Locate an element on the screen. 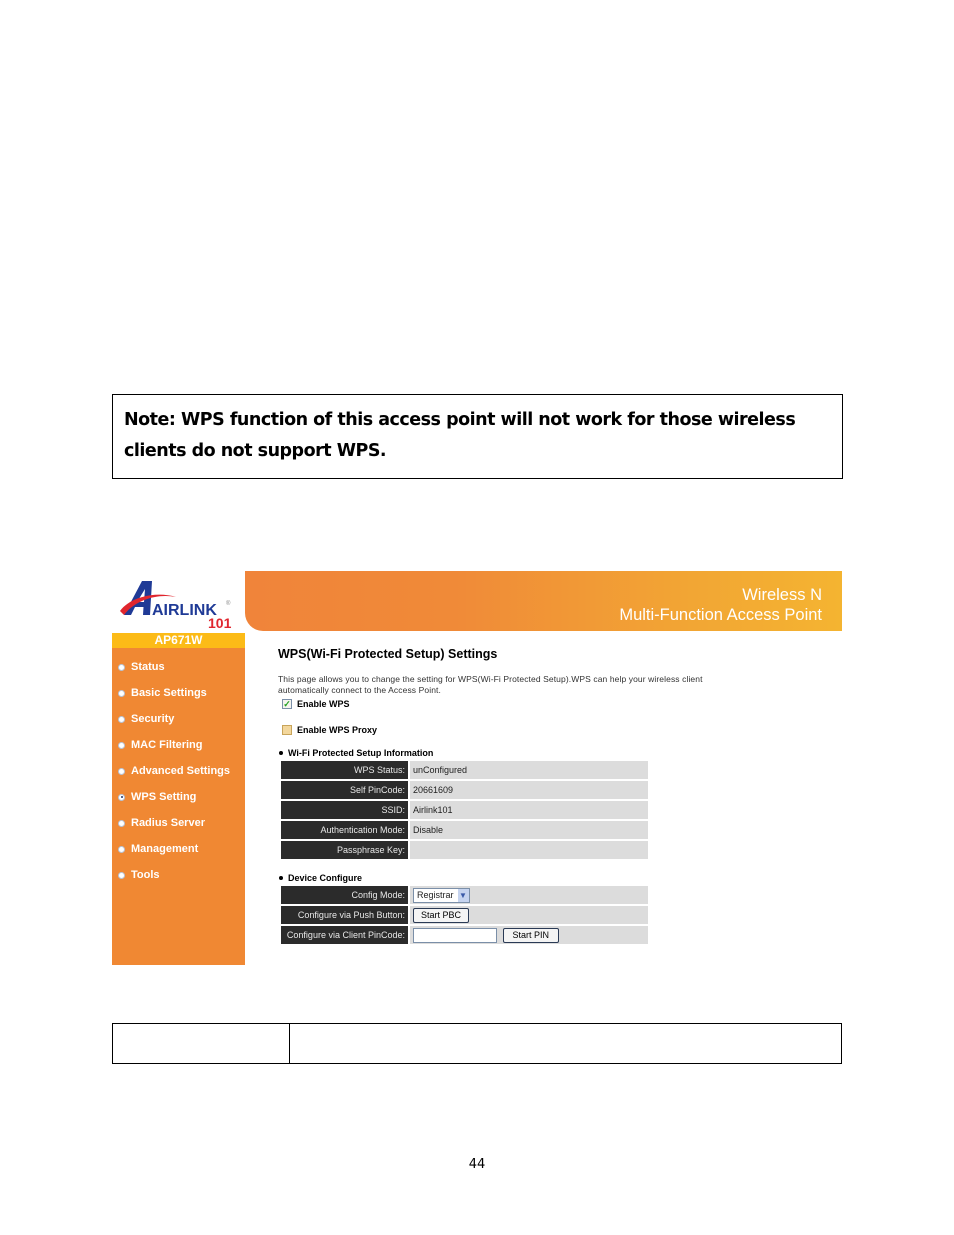 Image resolution: width=954 pixels, height=1235 pixels. header-banner: Wireless N Multi-Function Access Point is located at coordinates (543, 601).